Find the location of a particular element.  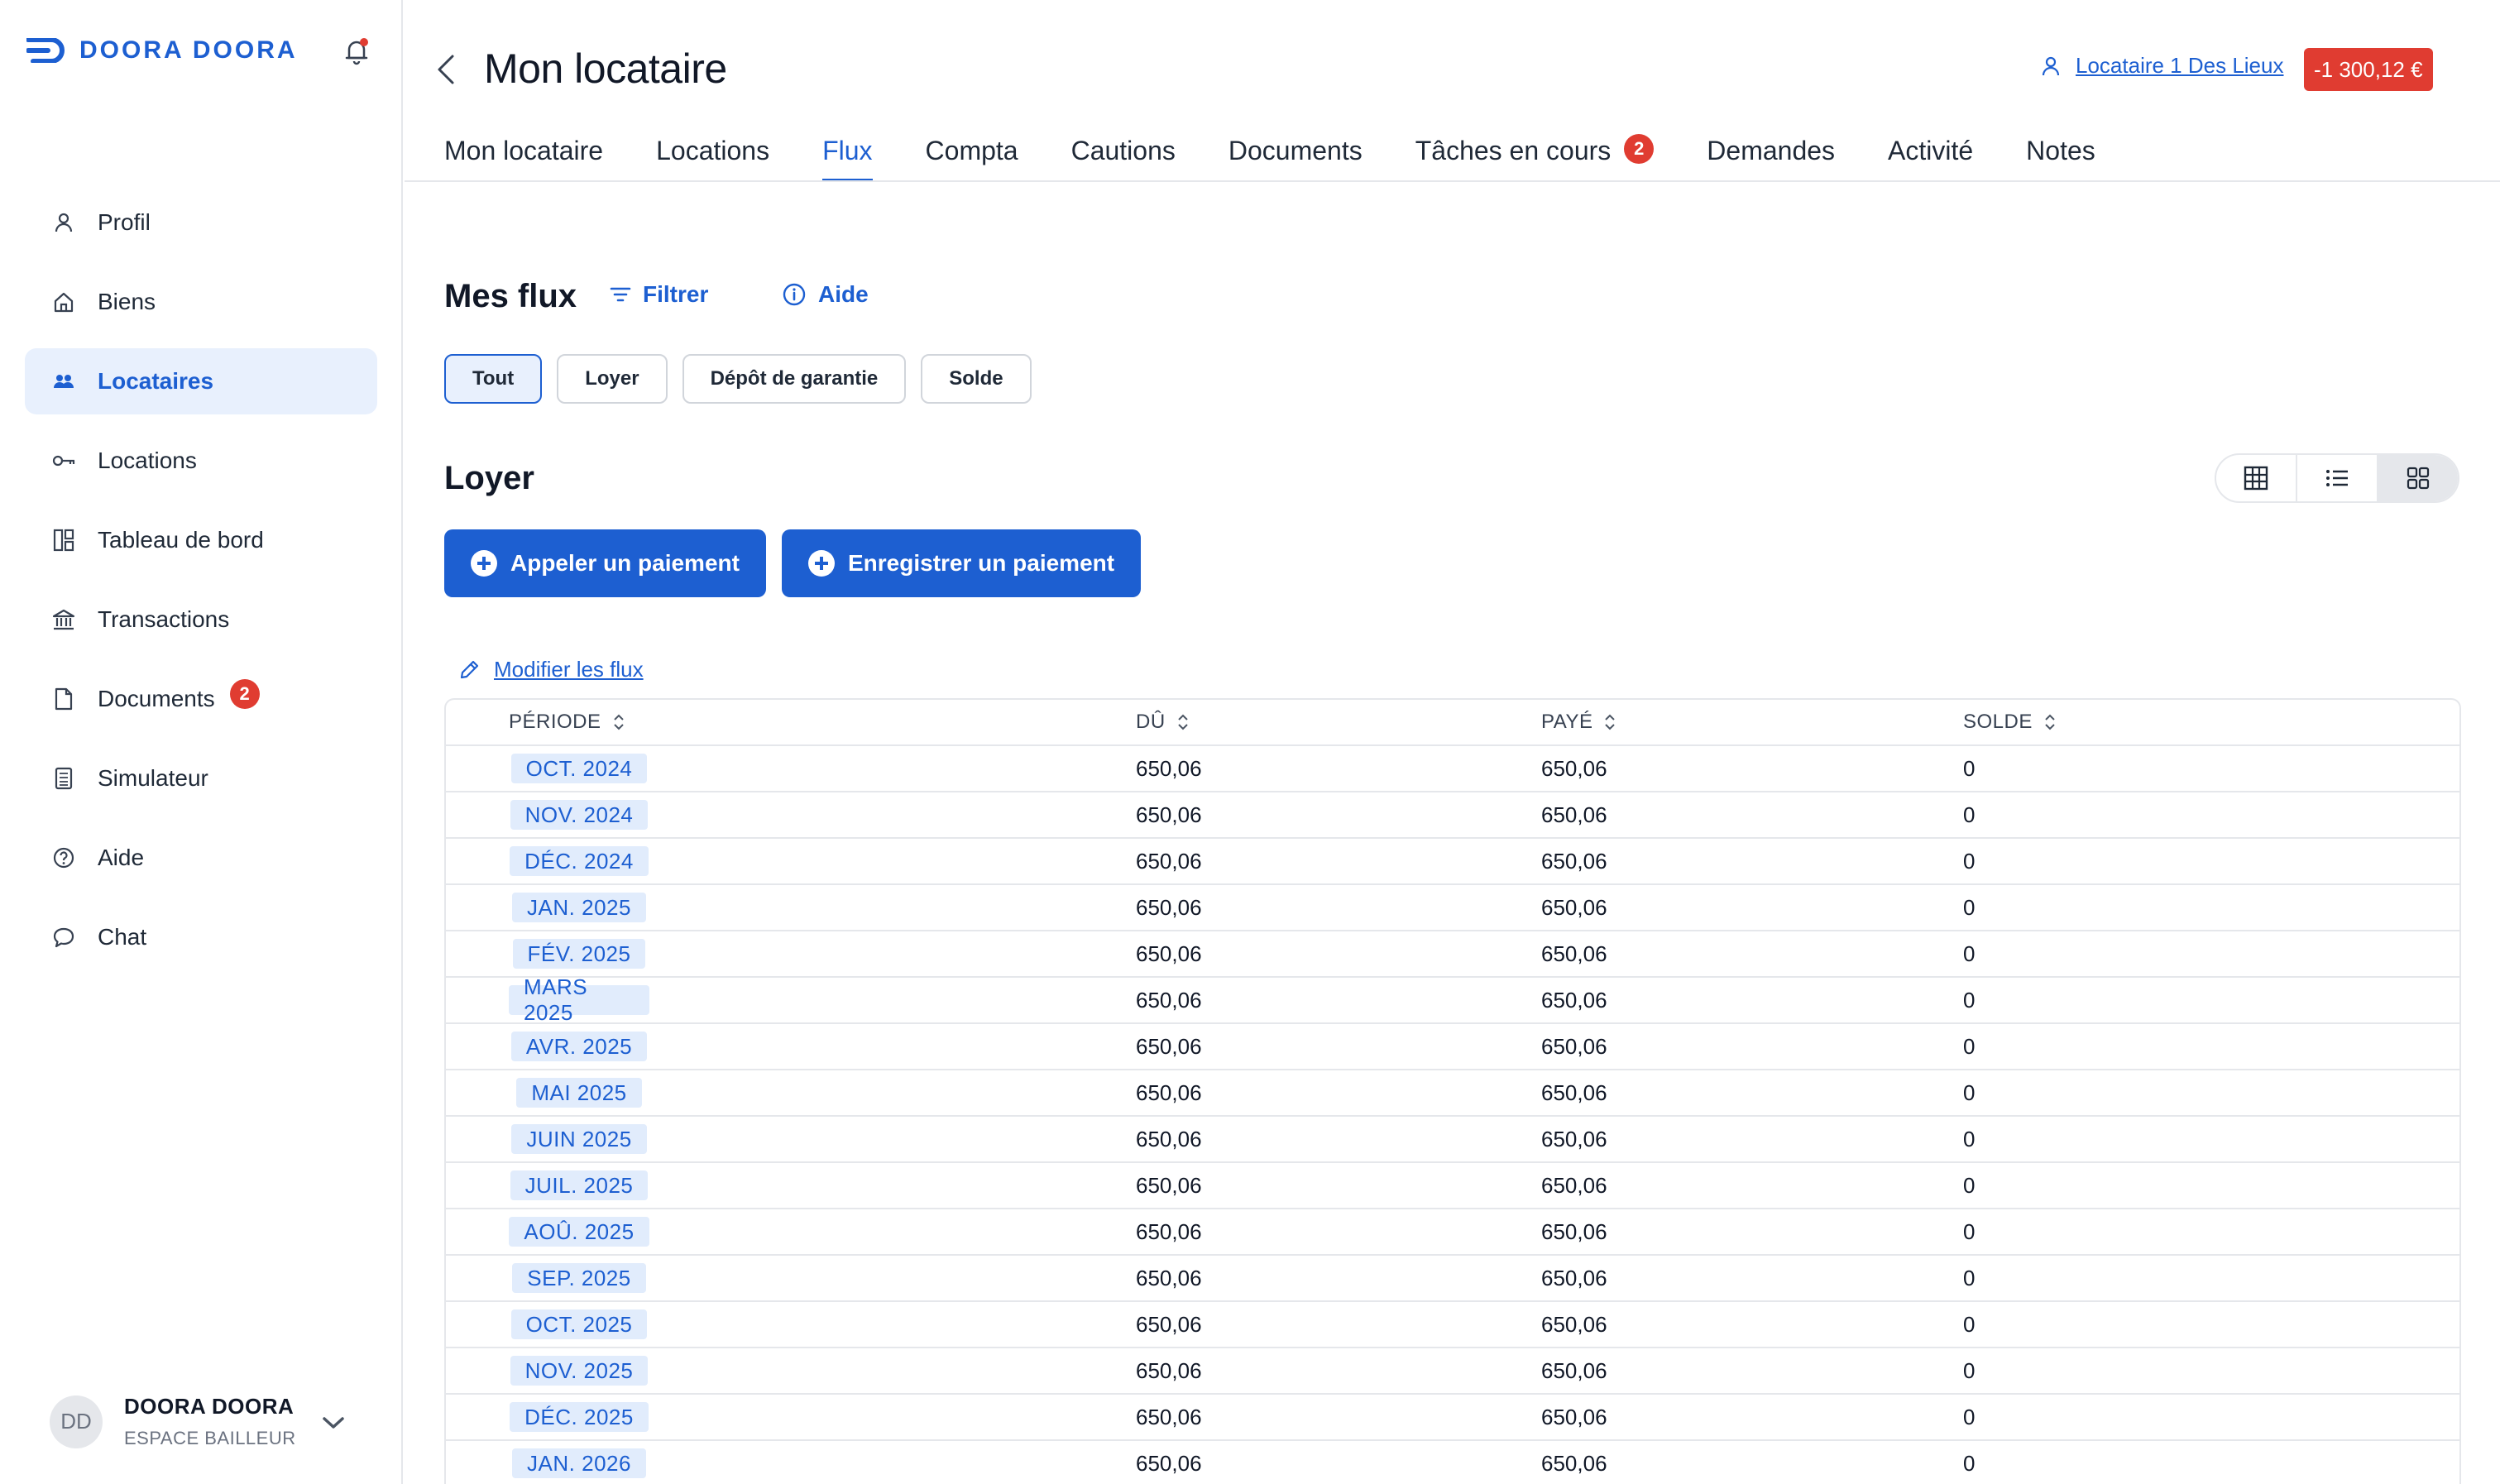

period-pill: DÉC. 2025 is located at coordinates (579, 1417).